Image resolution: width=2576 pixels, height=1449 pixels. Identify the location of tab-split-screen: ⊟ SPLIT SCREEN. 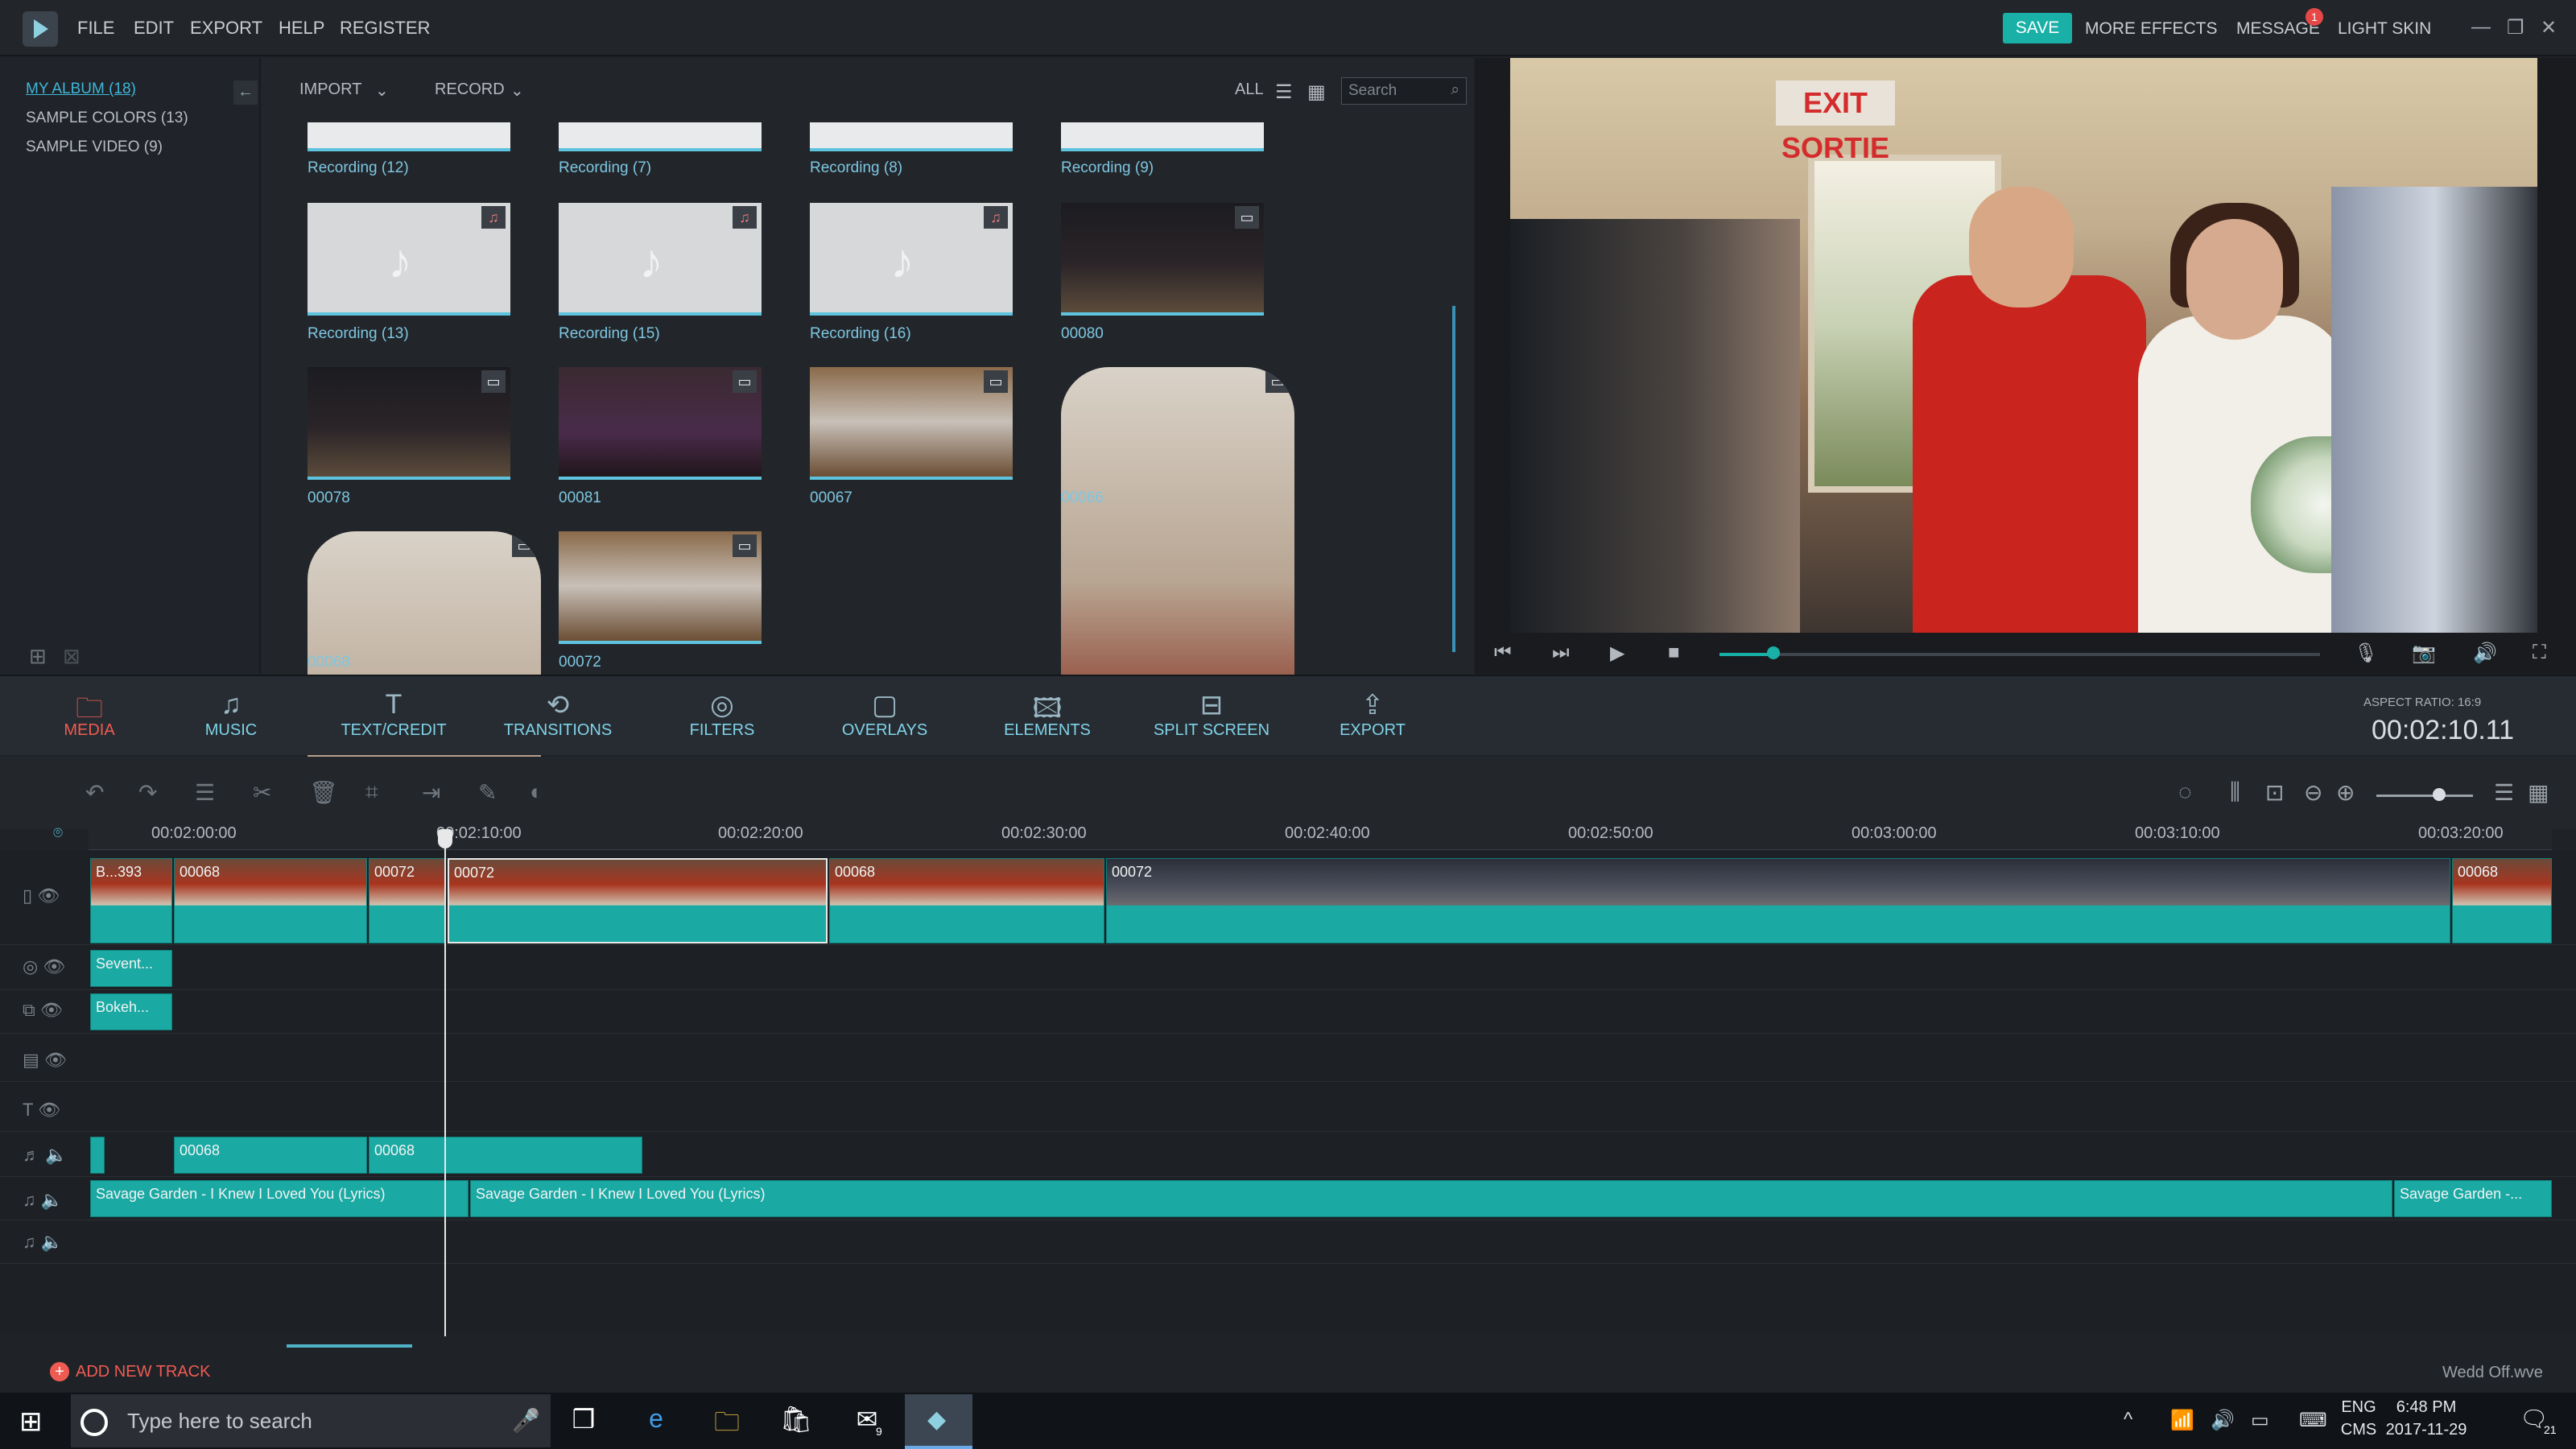
(1211, 714).